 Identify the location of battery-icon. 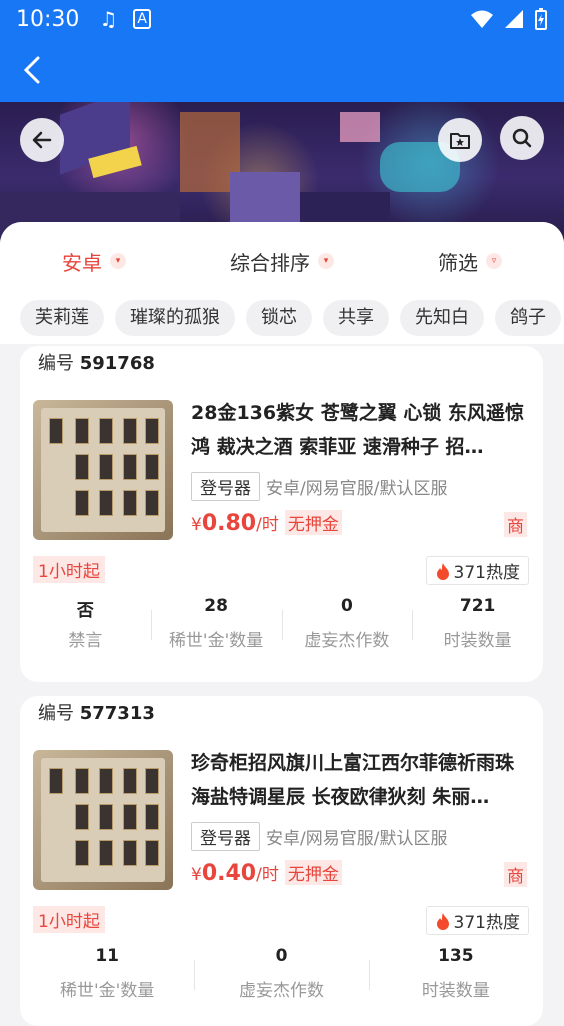
(541, 19).